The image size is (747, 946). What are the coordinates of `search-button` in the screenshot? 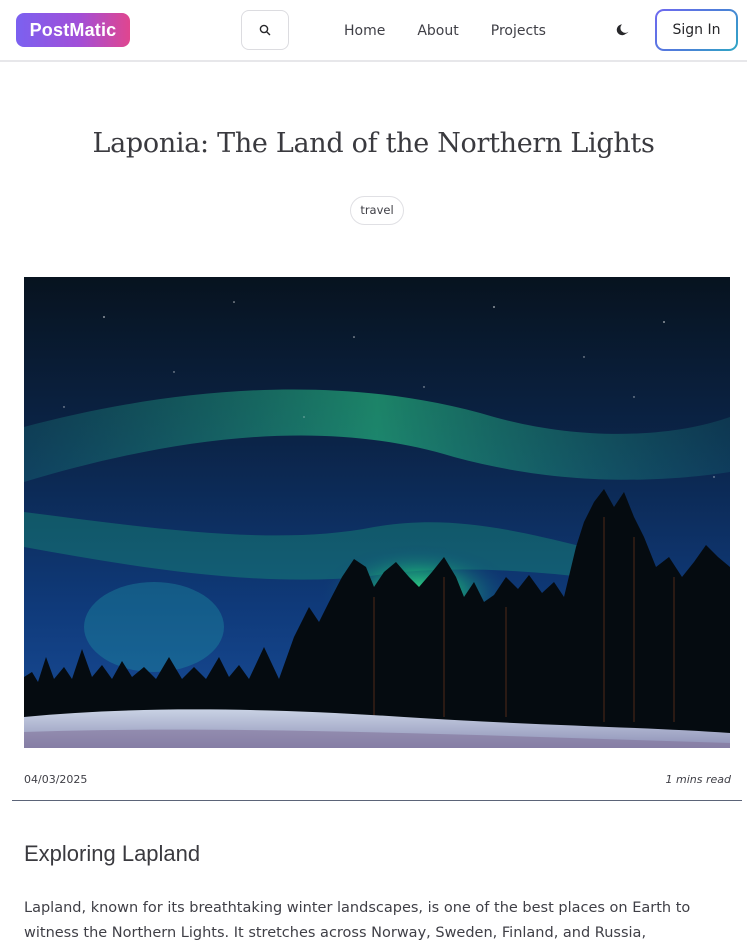 It's located at (265, 30).